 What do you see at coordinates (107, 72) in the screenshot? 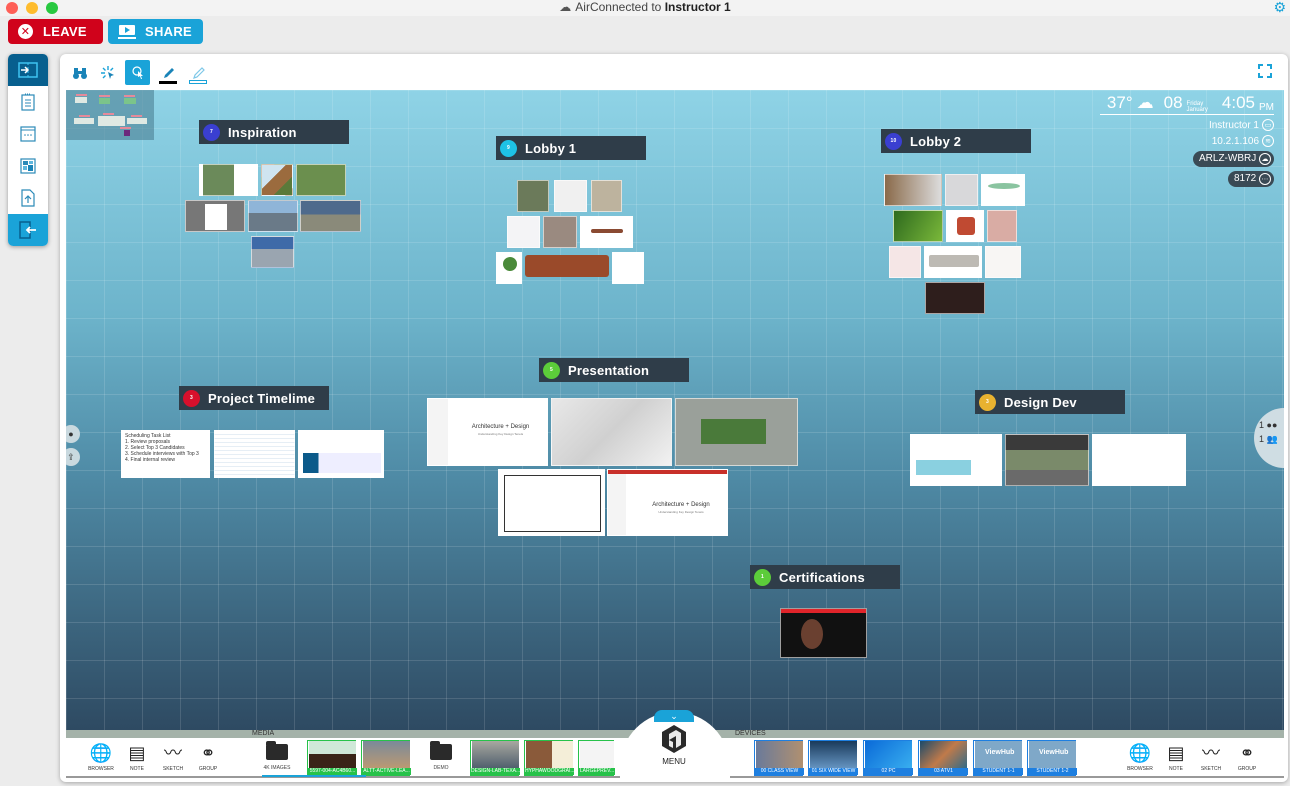
I see `laser-pointer-tool` at bounding box center [107, 72].